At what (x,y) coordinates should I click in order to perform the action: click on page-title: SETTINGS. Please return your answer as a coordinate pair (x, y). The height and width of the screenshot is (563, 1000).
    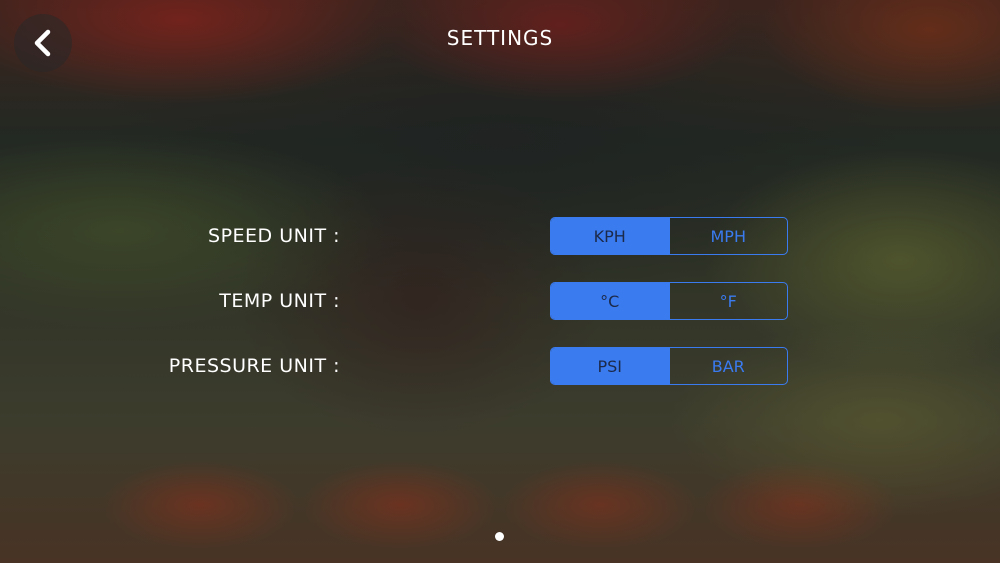
    Looking at the image, I should click on (500, 38).